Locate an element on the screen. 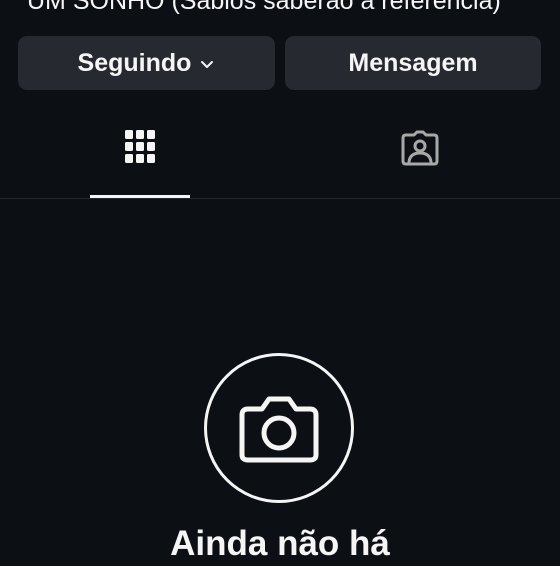 Image resolution: width=560 pixels, height=566 pixels. following-button: Seguindo is located at coordinates (146, 63).